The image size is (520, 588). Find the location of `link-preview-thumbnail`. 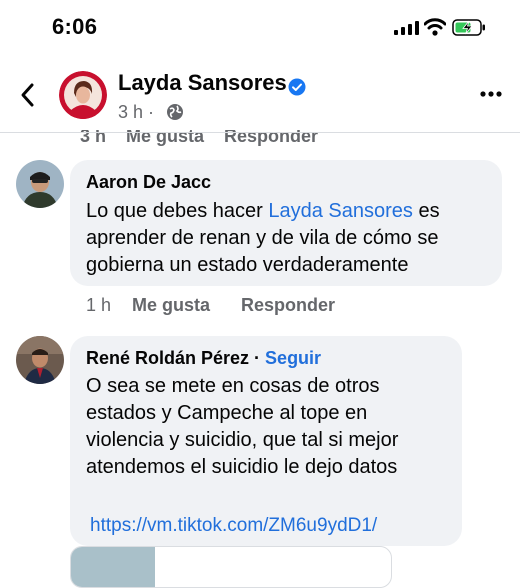

link-preview-thumbnail is located at coordinates (113, 567).